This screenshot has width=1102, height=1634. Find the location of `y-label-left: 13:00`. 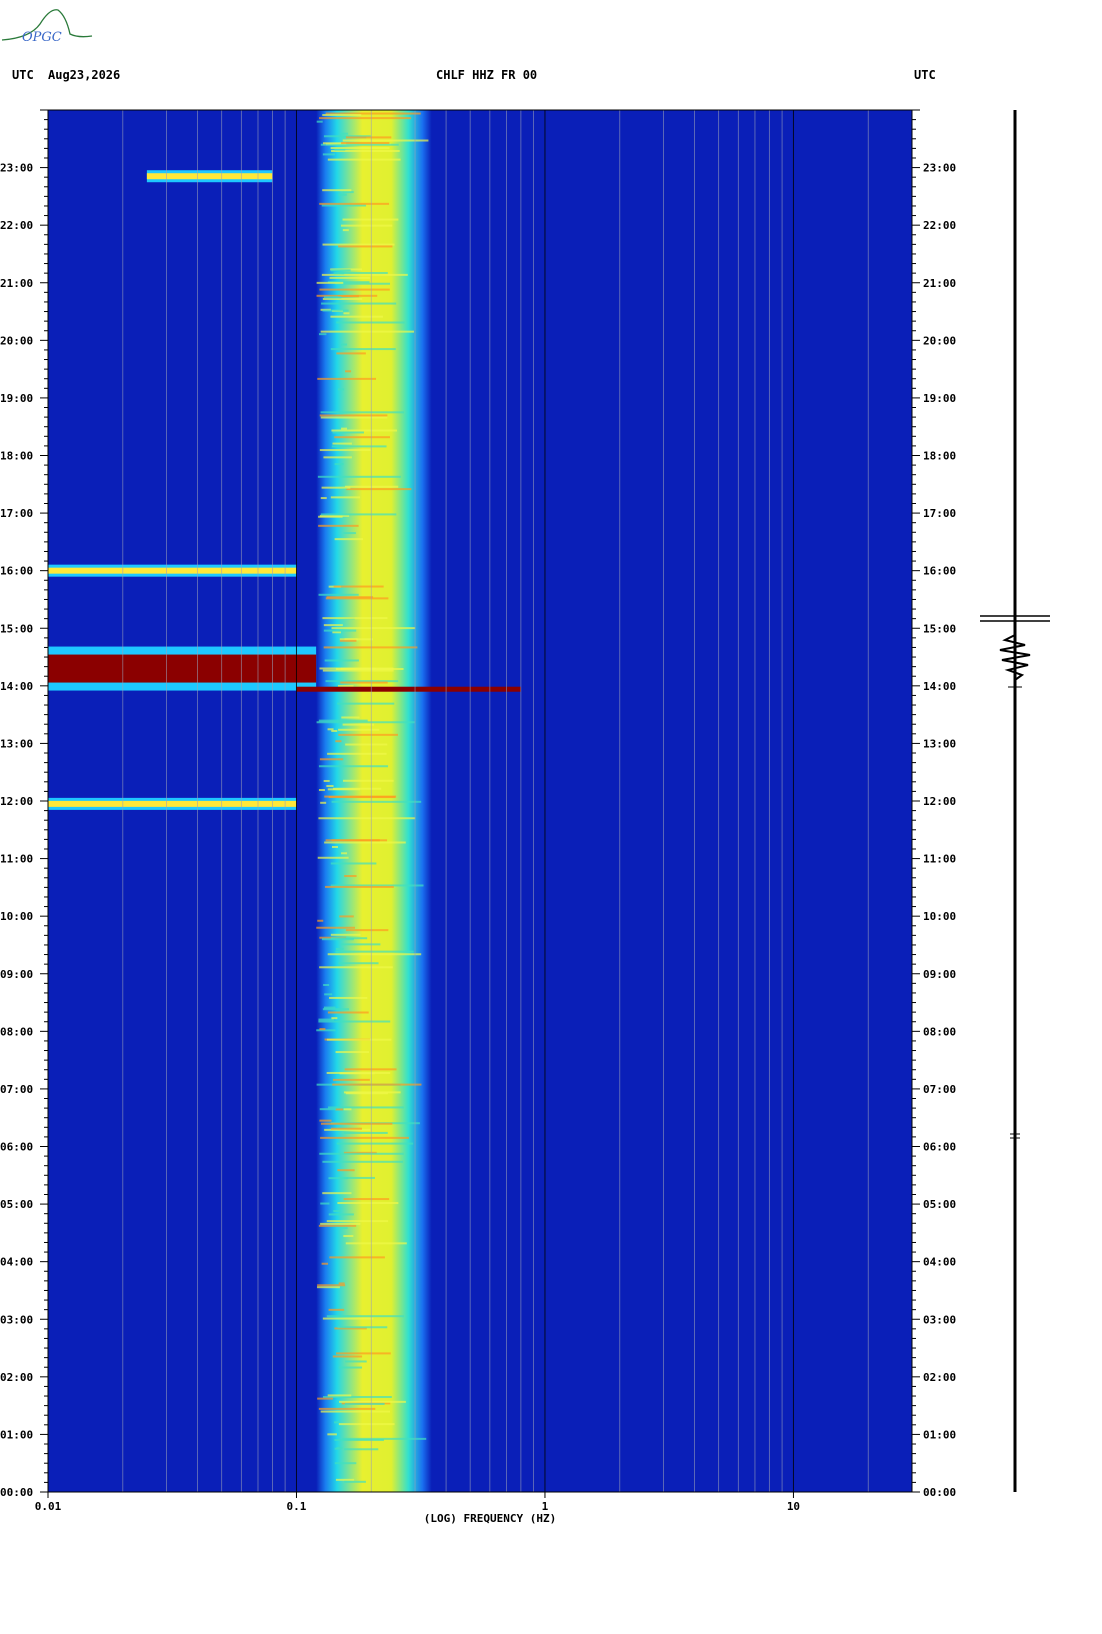

y-label-left: 13:00 is located at coordinates (16, 743).